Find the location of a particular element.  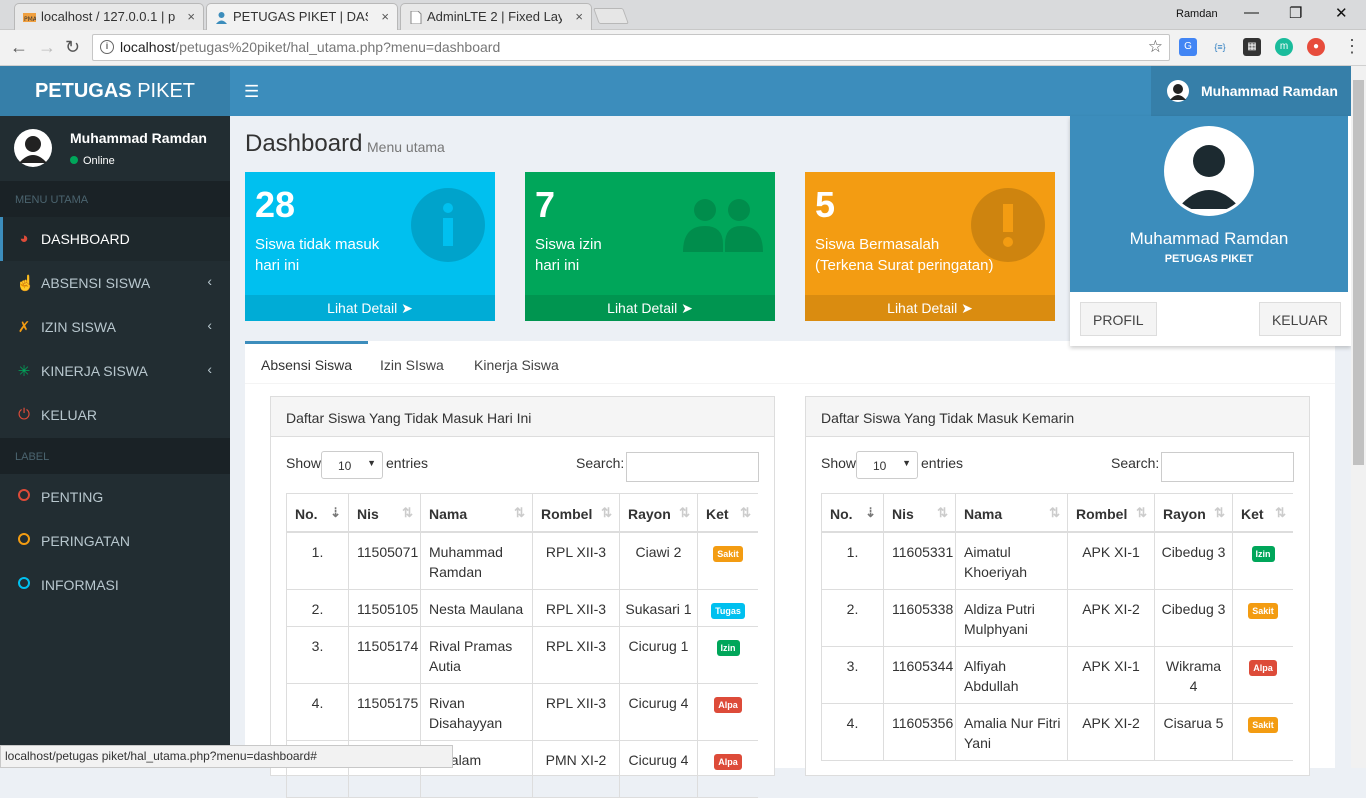

user-menu: Muhammad Ramdan is located at coordinates (1251, 91).